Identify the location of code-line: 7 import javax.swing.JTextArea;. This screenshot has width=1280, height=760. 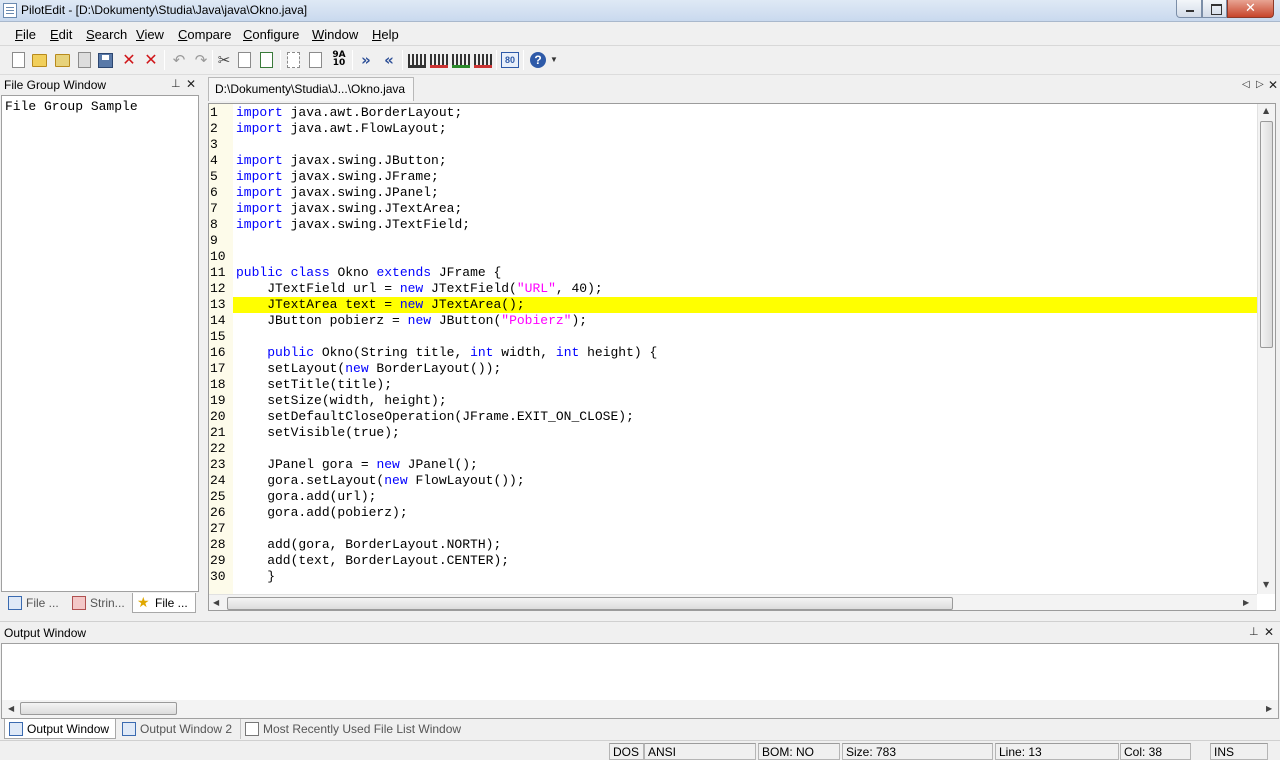
(733, 209).